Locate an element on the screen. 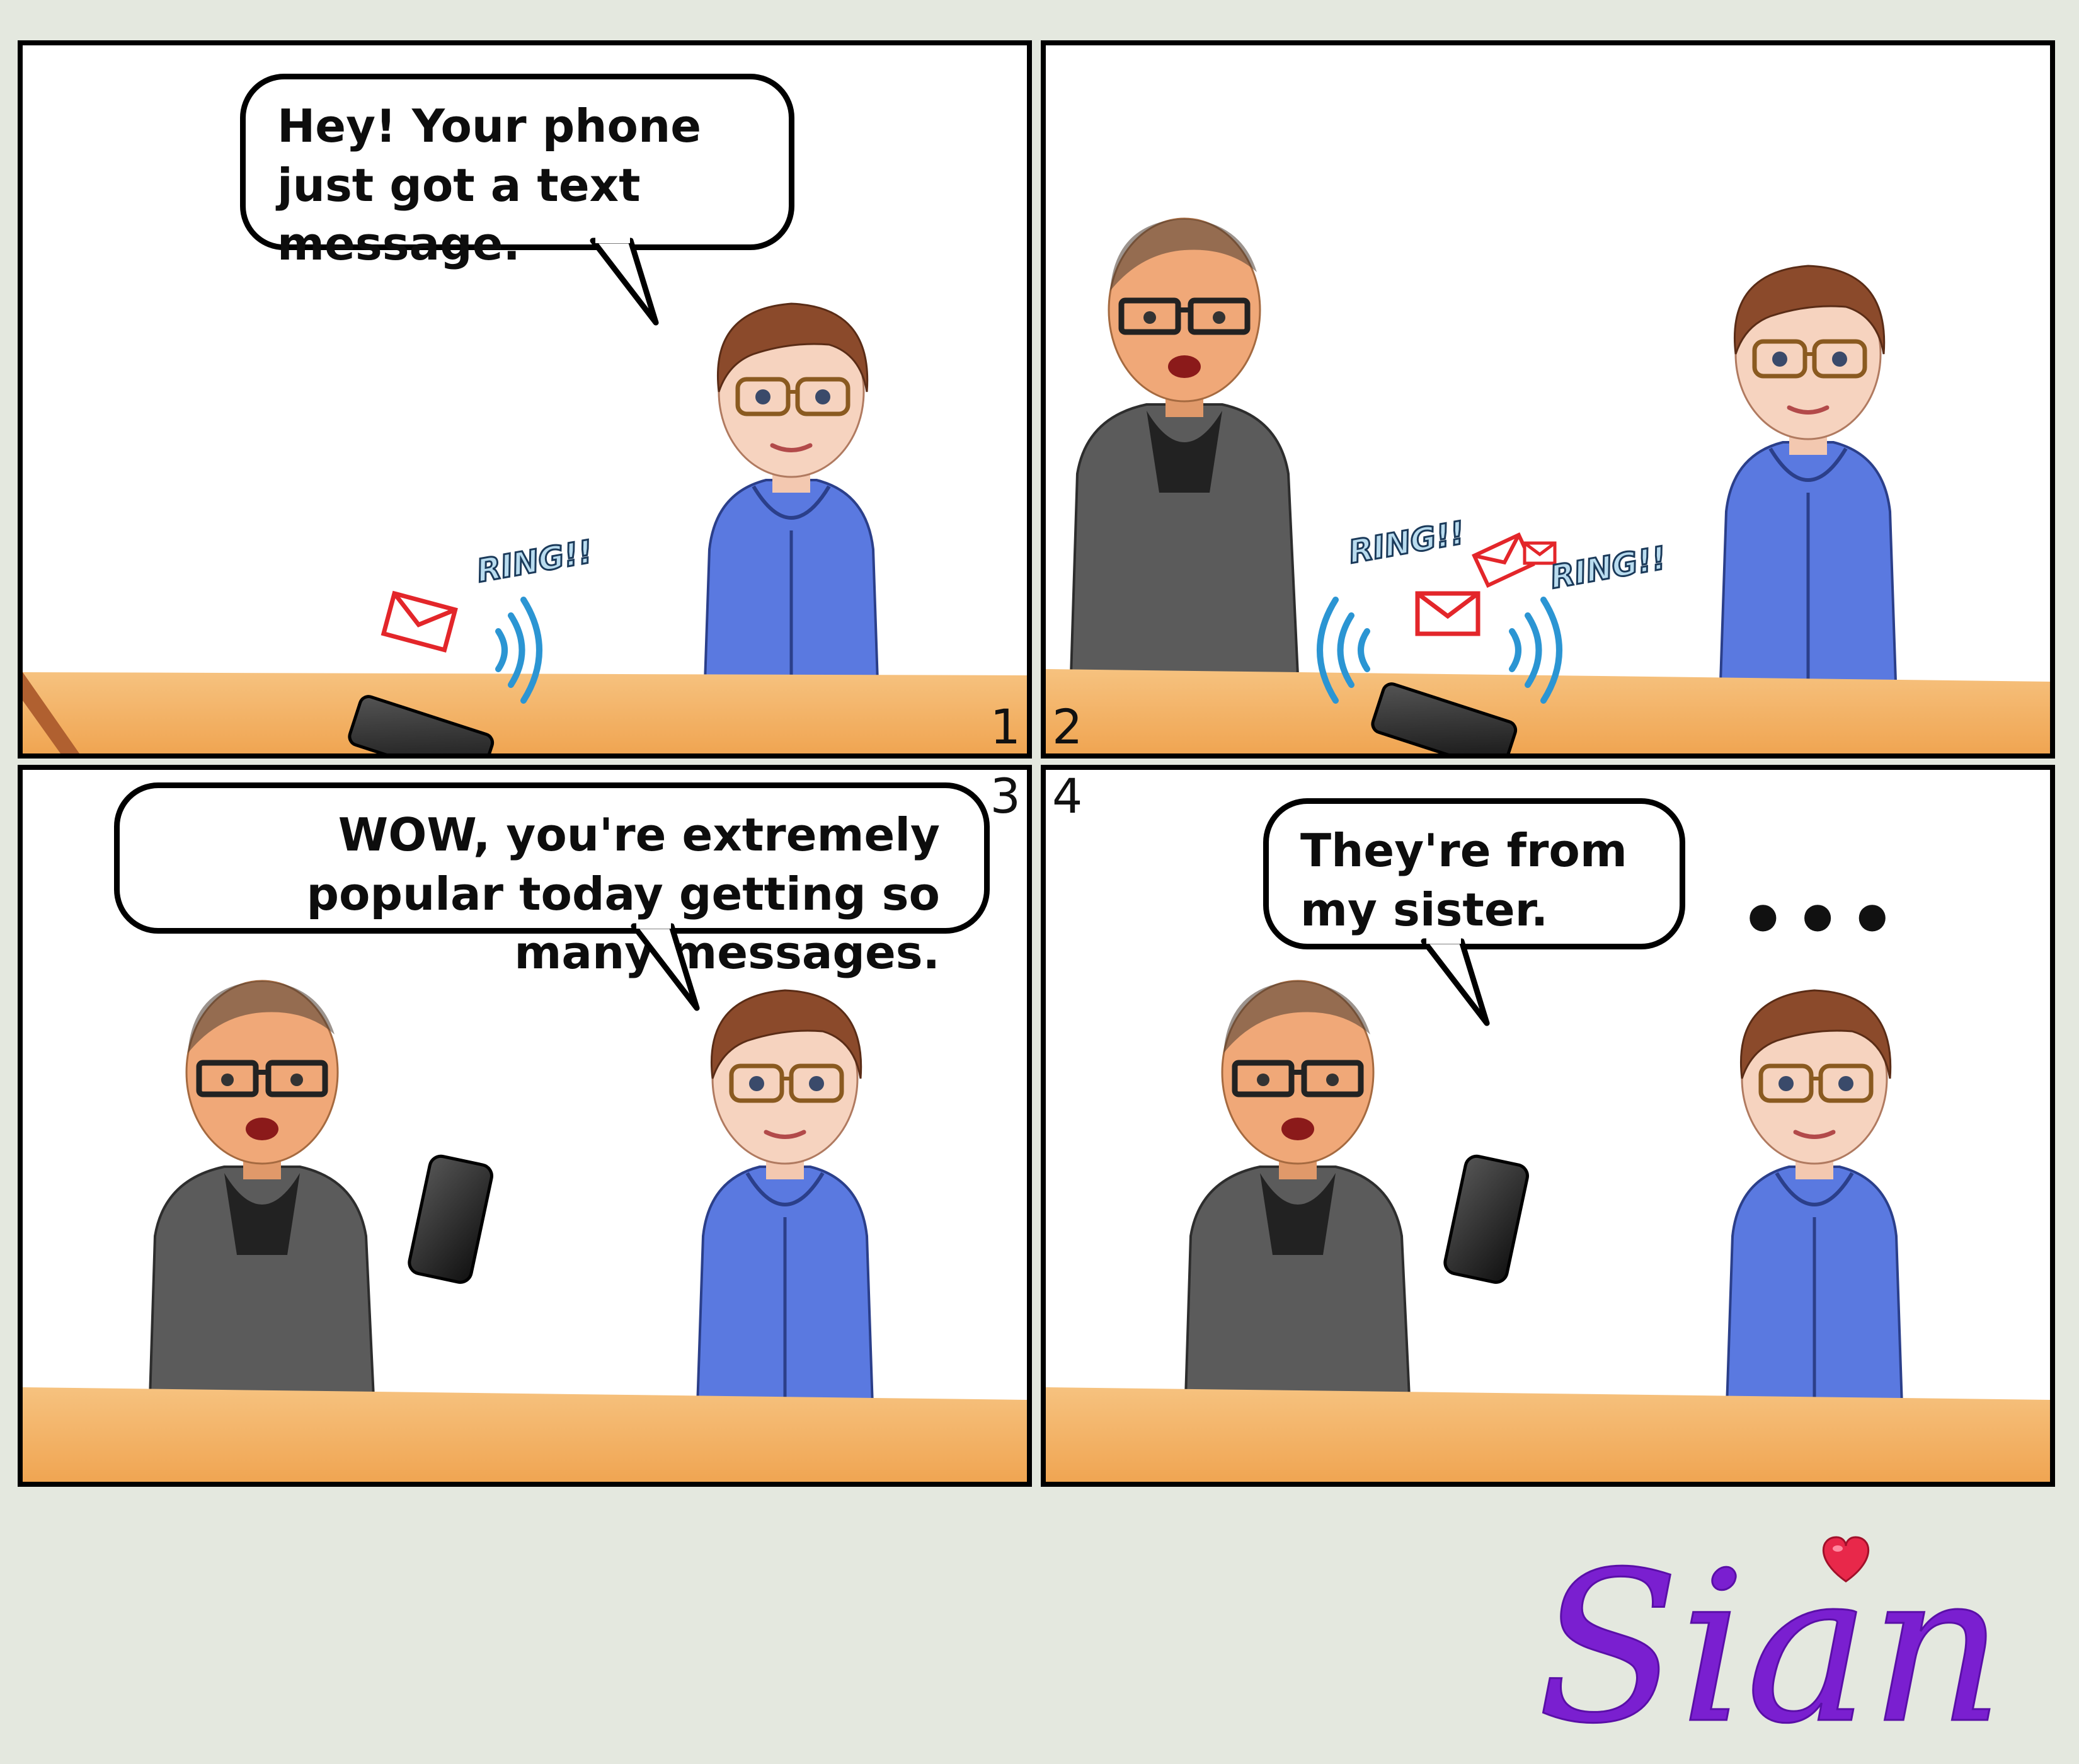 This screenshot has width=2079, height=1764. signature-logo: Sian is located at coordinates (1771, 1642).